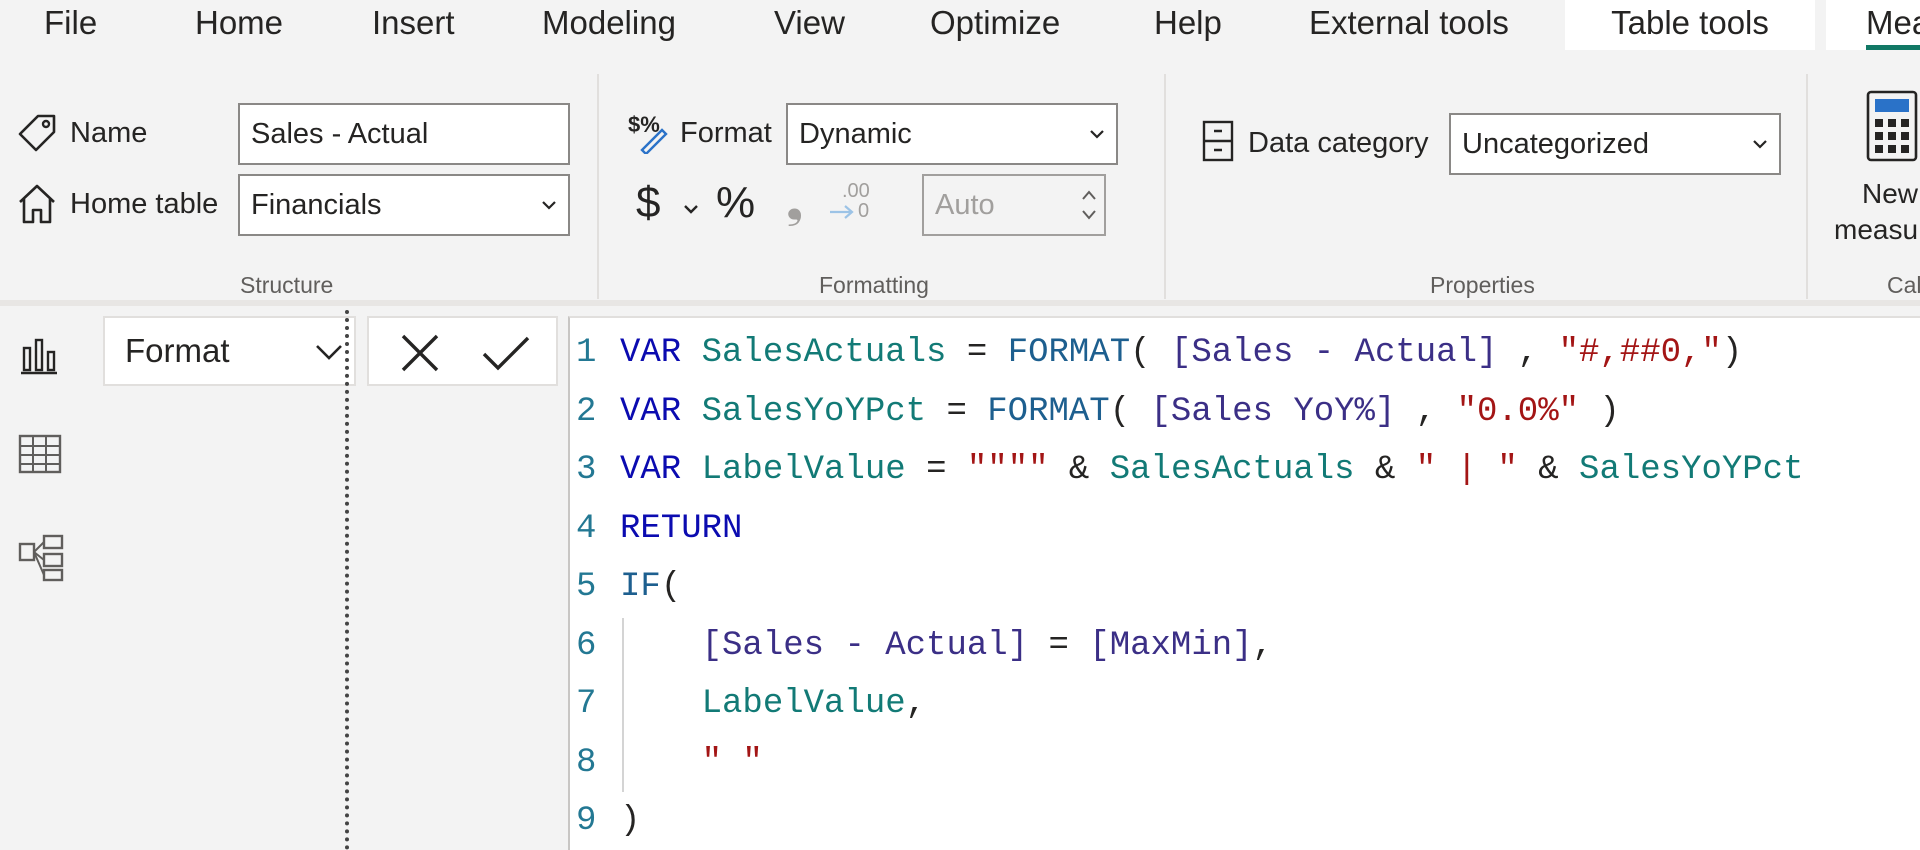 The image size is (1920, 850). Describe the element at coordinates (37, 133) in the screenshot. I see `tag-icon` at that location.